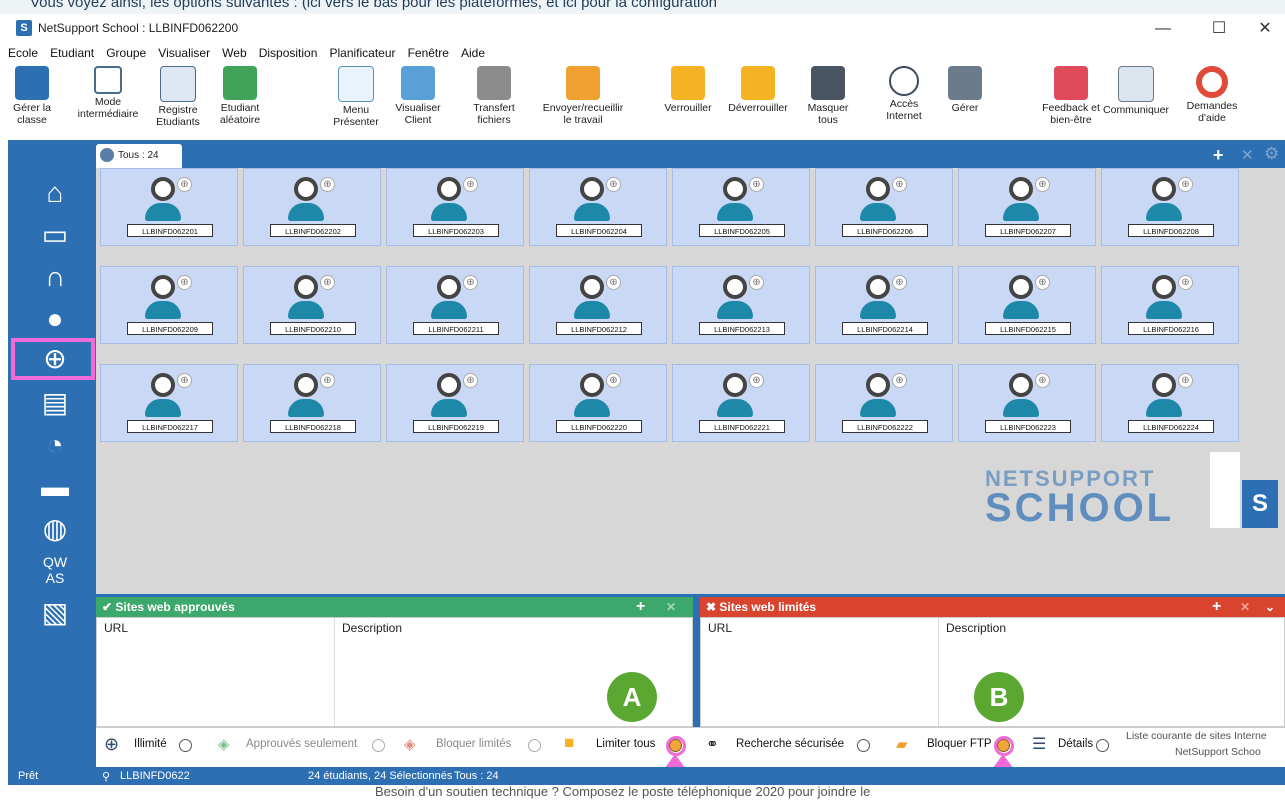  I want to click on toolbar-internet-access: Accès Internet, so click(904, 94).